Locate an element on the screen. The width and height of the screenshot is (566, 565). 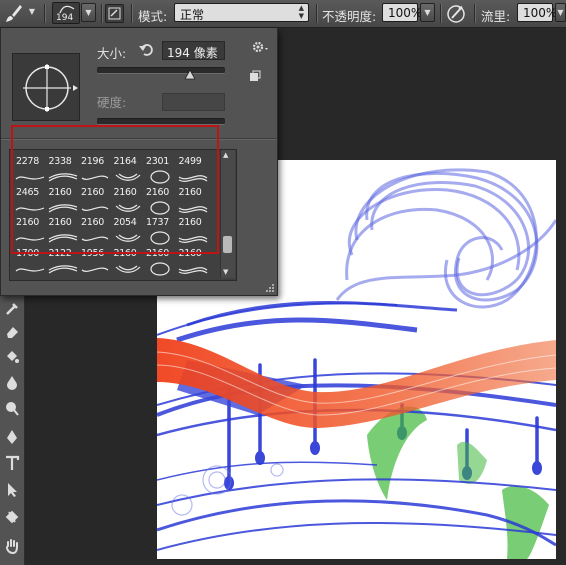
opacity-label: 不透明度: is located at coordinates (349, 16).